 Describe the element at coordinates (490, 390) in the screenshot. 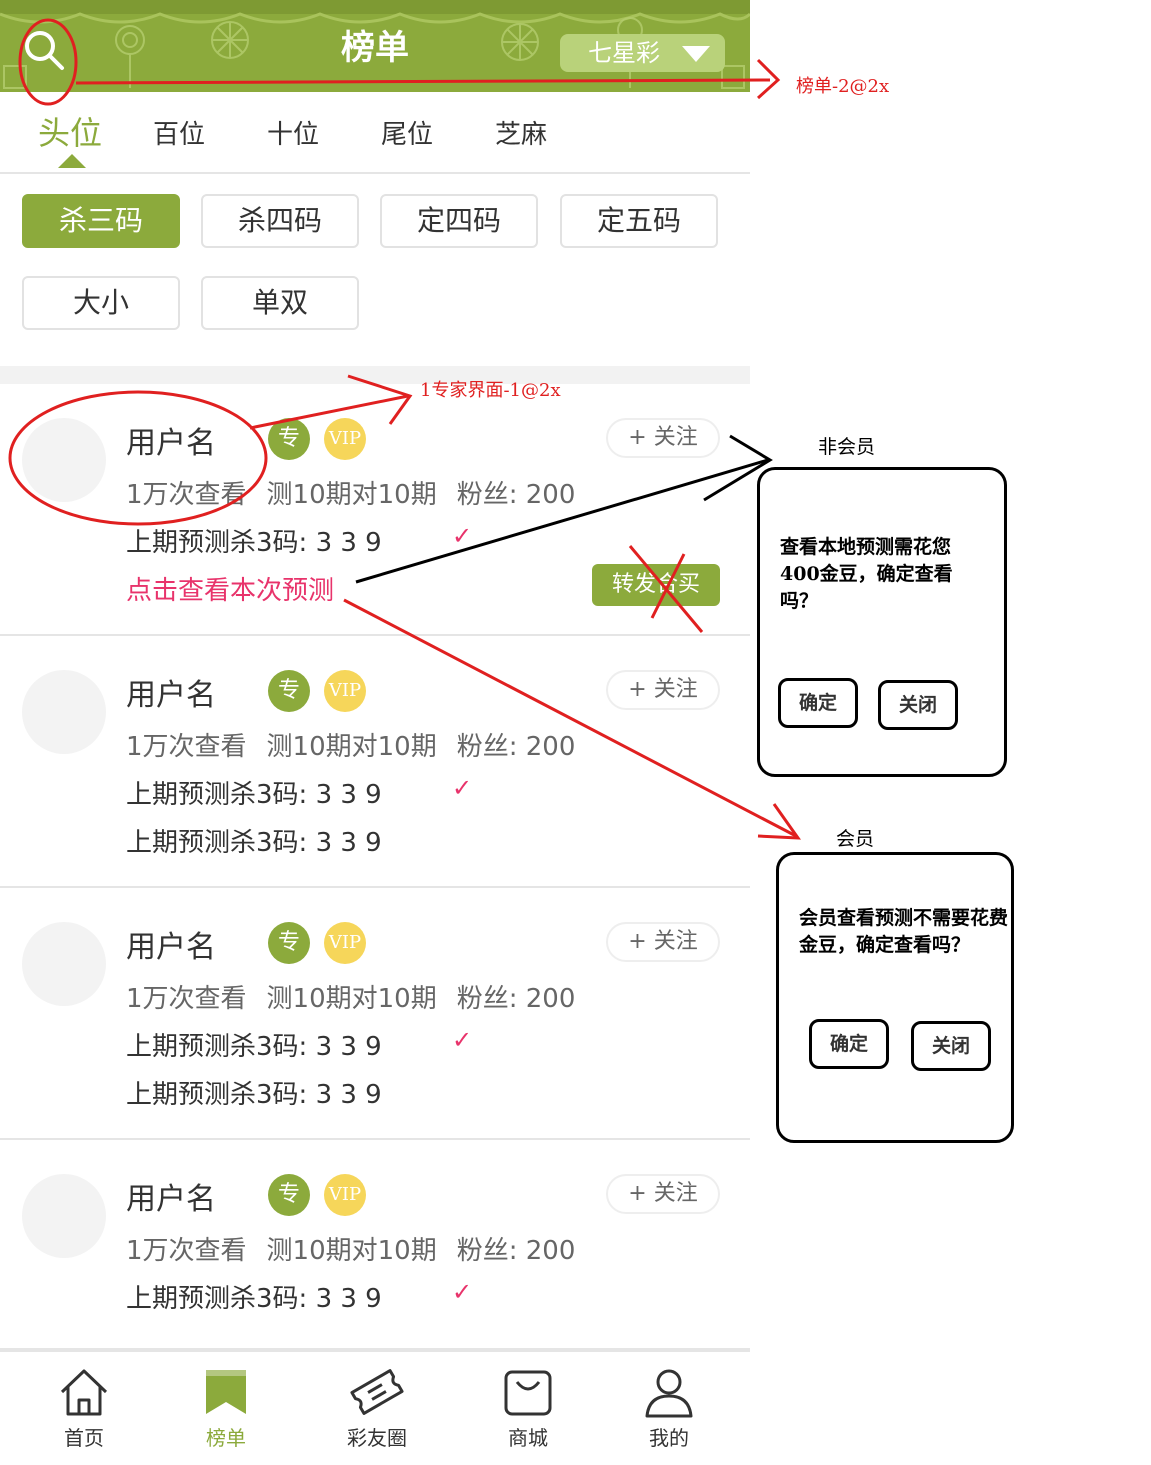

I see `user-target-note: 1专家界面-1@2x` at that location.